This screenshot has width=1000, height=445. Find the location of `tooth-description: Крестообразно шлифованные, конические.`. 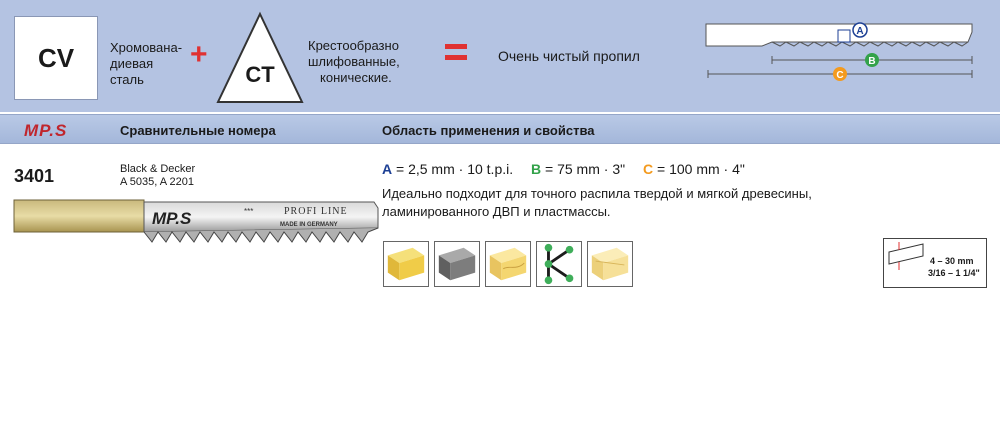

tooth-description: Крестообразно шлифованные, конические. is located at coordinates (368, 62).